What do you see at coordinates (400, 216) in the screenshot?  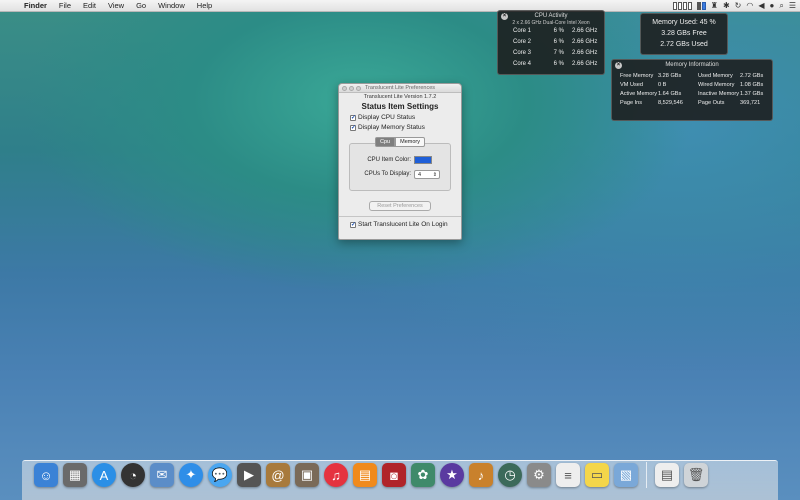 I see `divider` at bounding box center [400, 216].